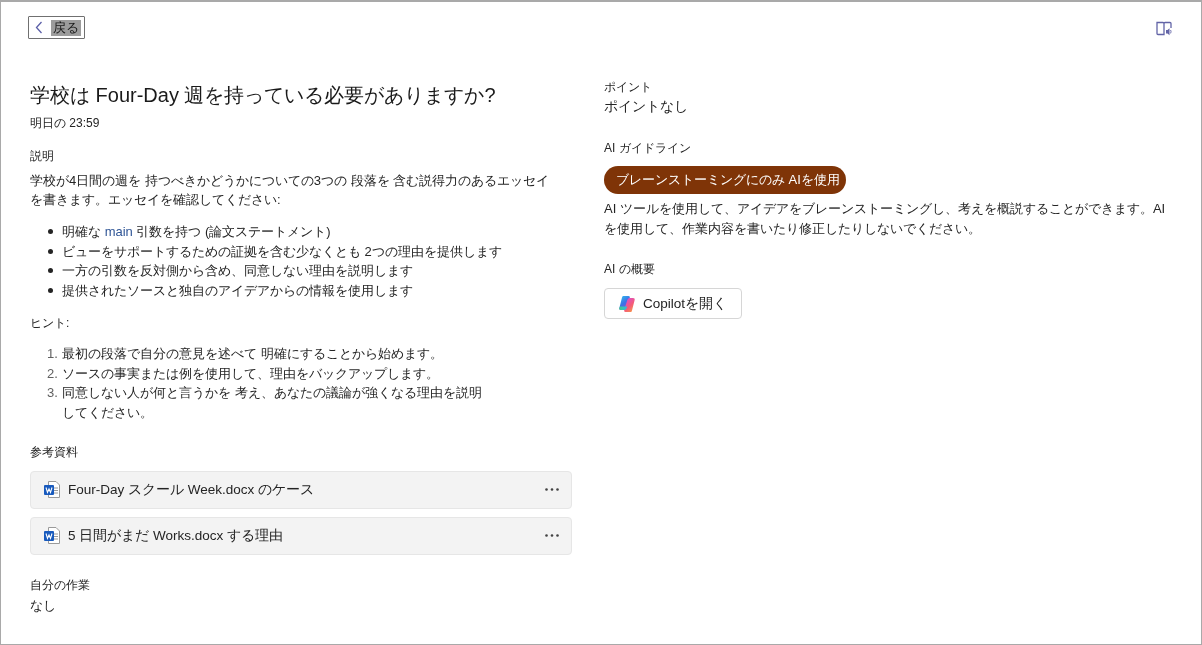 Image resolution: width=1202 pixels, height=645 pixels. I want to click on hint-text: 最初の段落で自分の意見を述べて 明確にすることから始めます。, so click(252, 354).